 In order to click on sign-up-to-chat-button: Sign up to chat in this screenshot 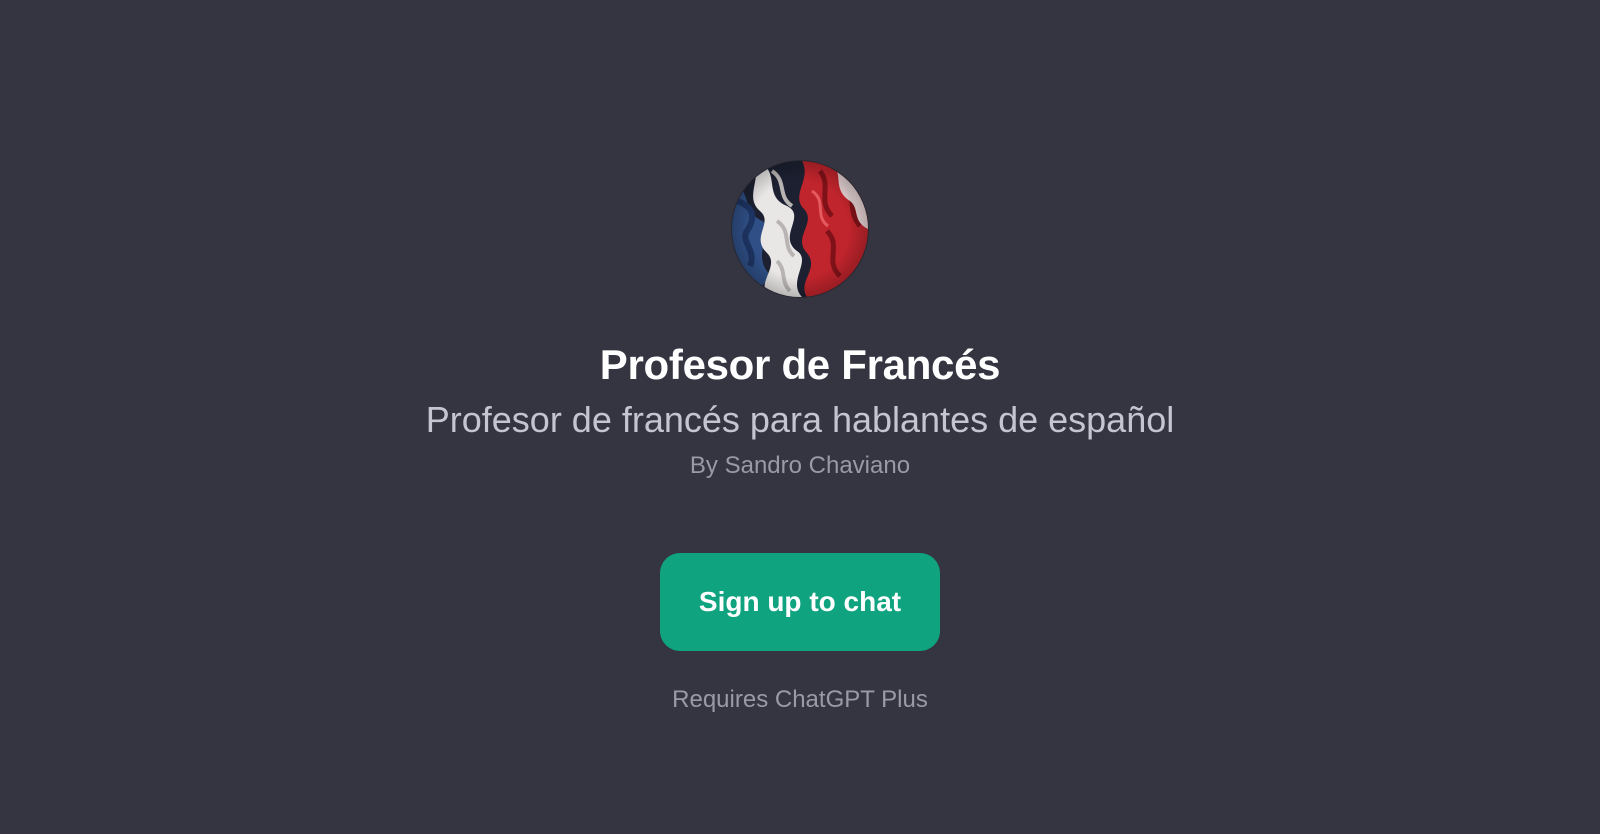, I will do `click(800, 602)`.